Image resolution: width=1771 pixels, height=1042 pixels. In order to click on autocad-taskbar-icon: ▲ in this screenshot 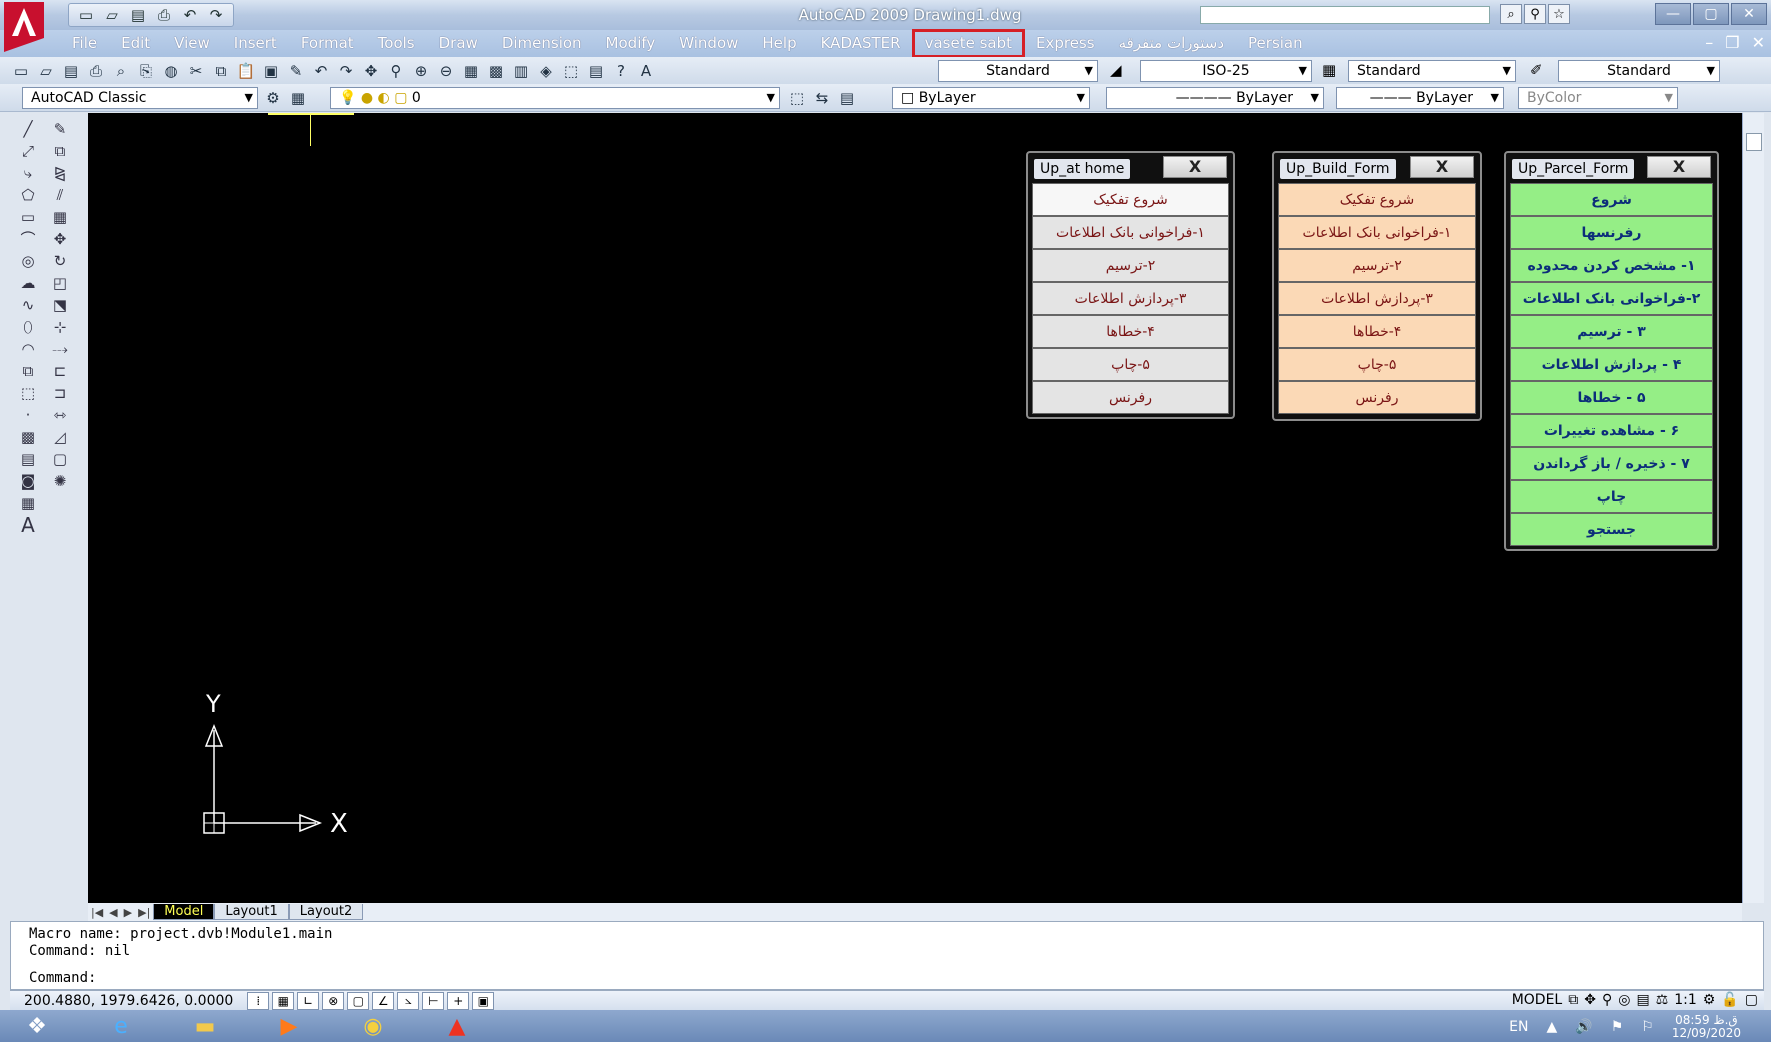, I will do `click(457, 1026)`.